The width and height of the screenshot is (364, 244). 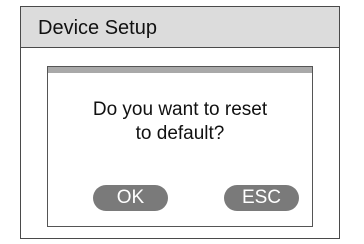 What do you see at coordinates (180, 27) in the screenshot?
I see `title-bar: Device Setup` at bounding box center [180, 27].